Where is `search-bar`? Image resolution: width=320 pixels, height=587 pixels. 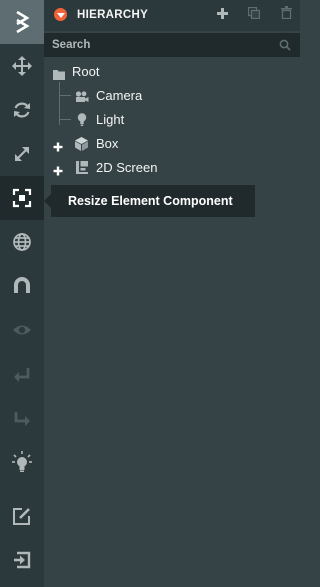
search-bar is located at coordinates (172, 45).